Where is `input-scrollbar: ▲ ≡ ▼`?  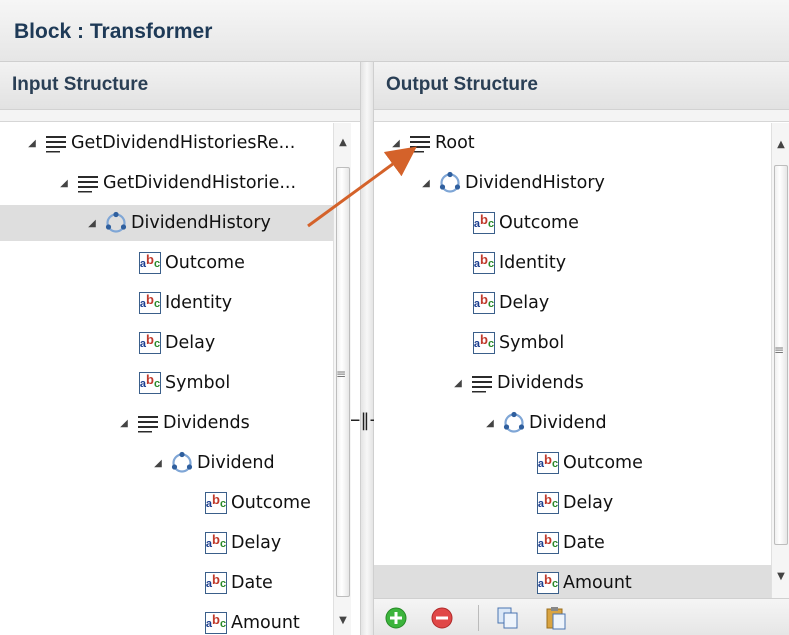
input-scrollbar: ▲ ≡ ▼ is located at coordinates (342, 379).